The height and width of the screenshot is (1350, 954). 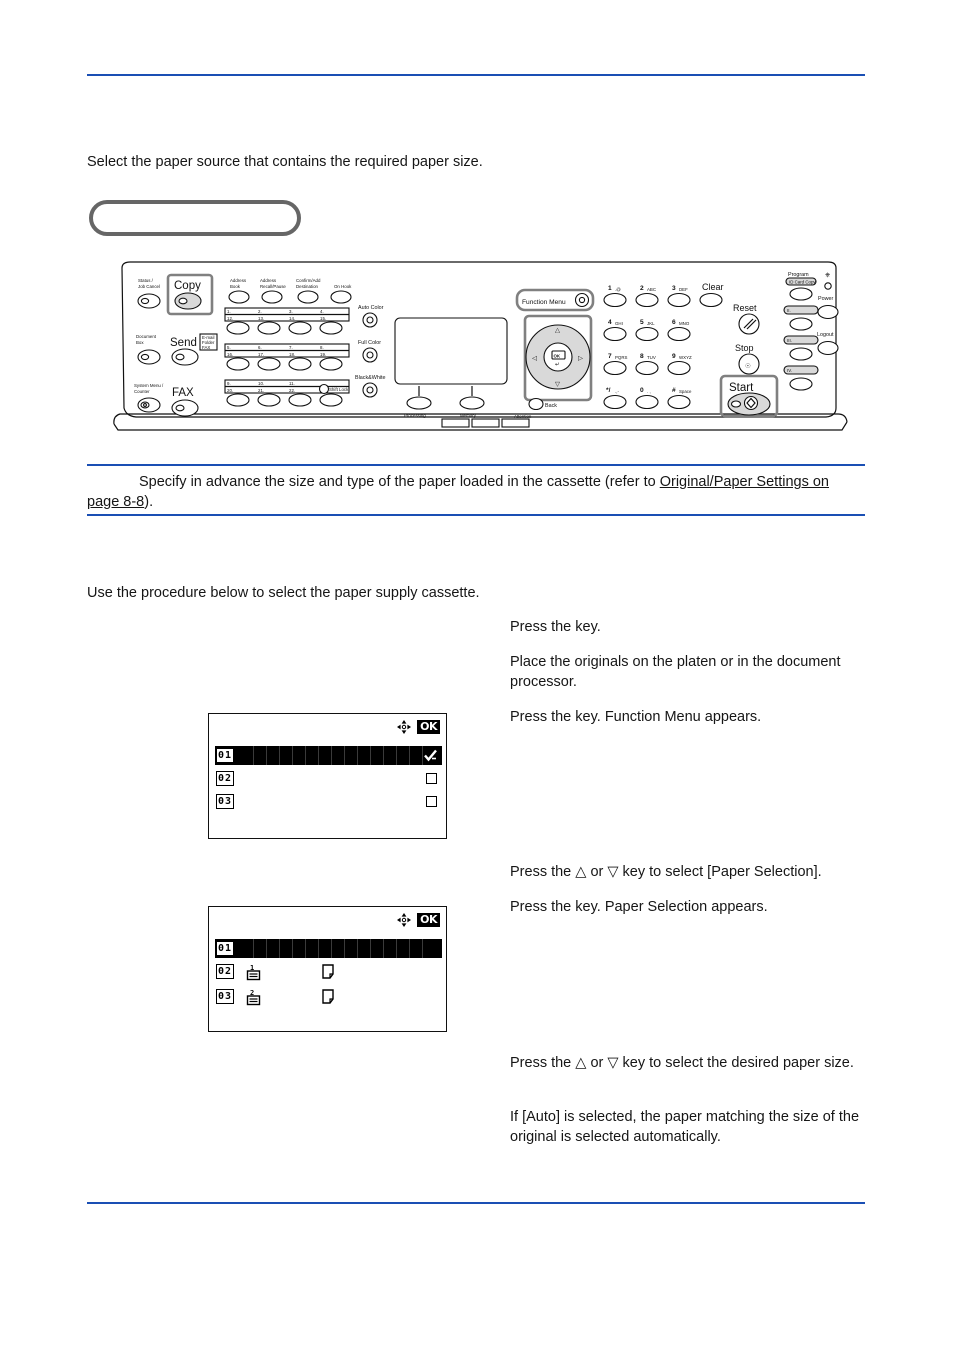 What do you see at coordinates (789, 310) in the screenshot?
I see `svg-text: II.` at bounding box center [789, 310].